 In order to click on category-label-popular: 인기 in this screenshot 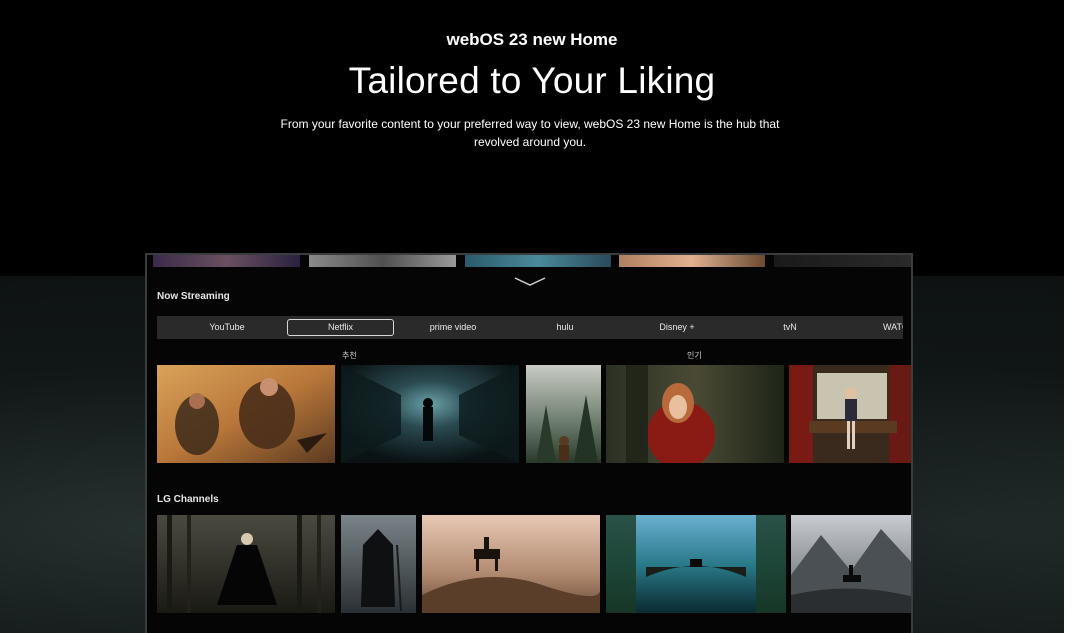, I will do `click(694, 355)`.